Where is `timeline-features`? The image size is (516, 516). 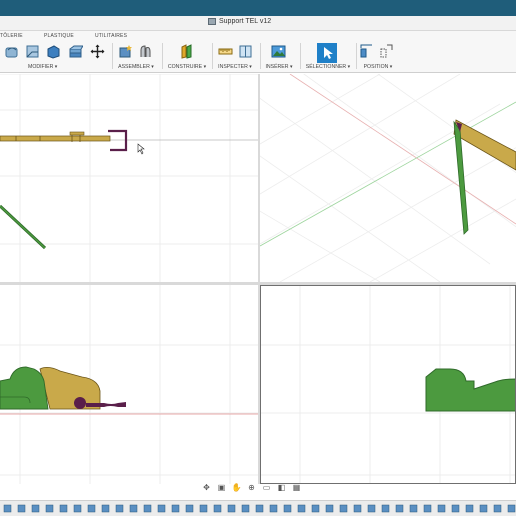
timeline-features is located at coordinates (258, 508).